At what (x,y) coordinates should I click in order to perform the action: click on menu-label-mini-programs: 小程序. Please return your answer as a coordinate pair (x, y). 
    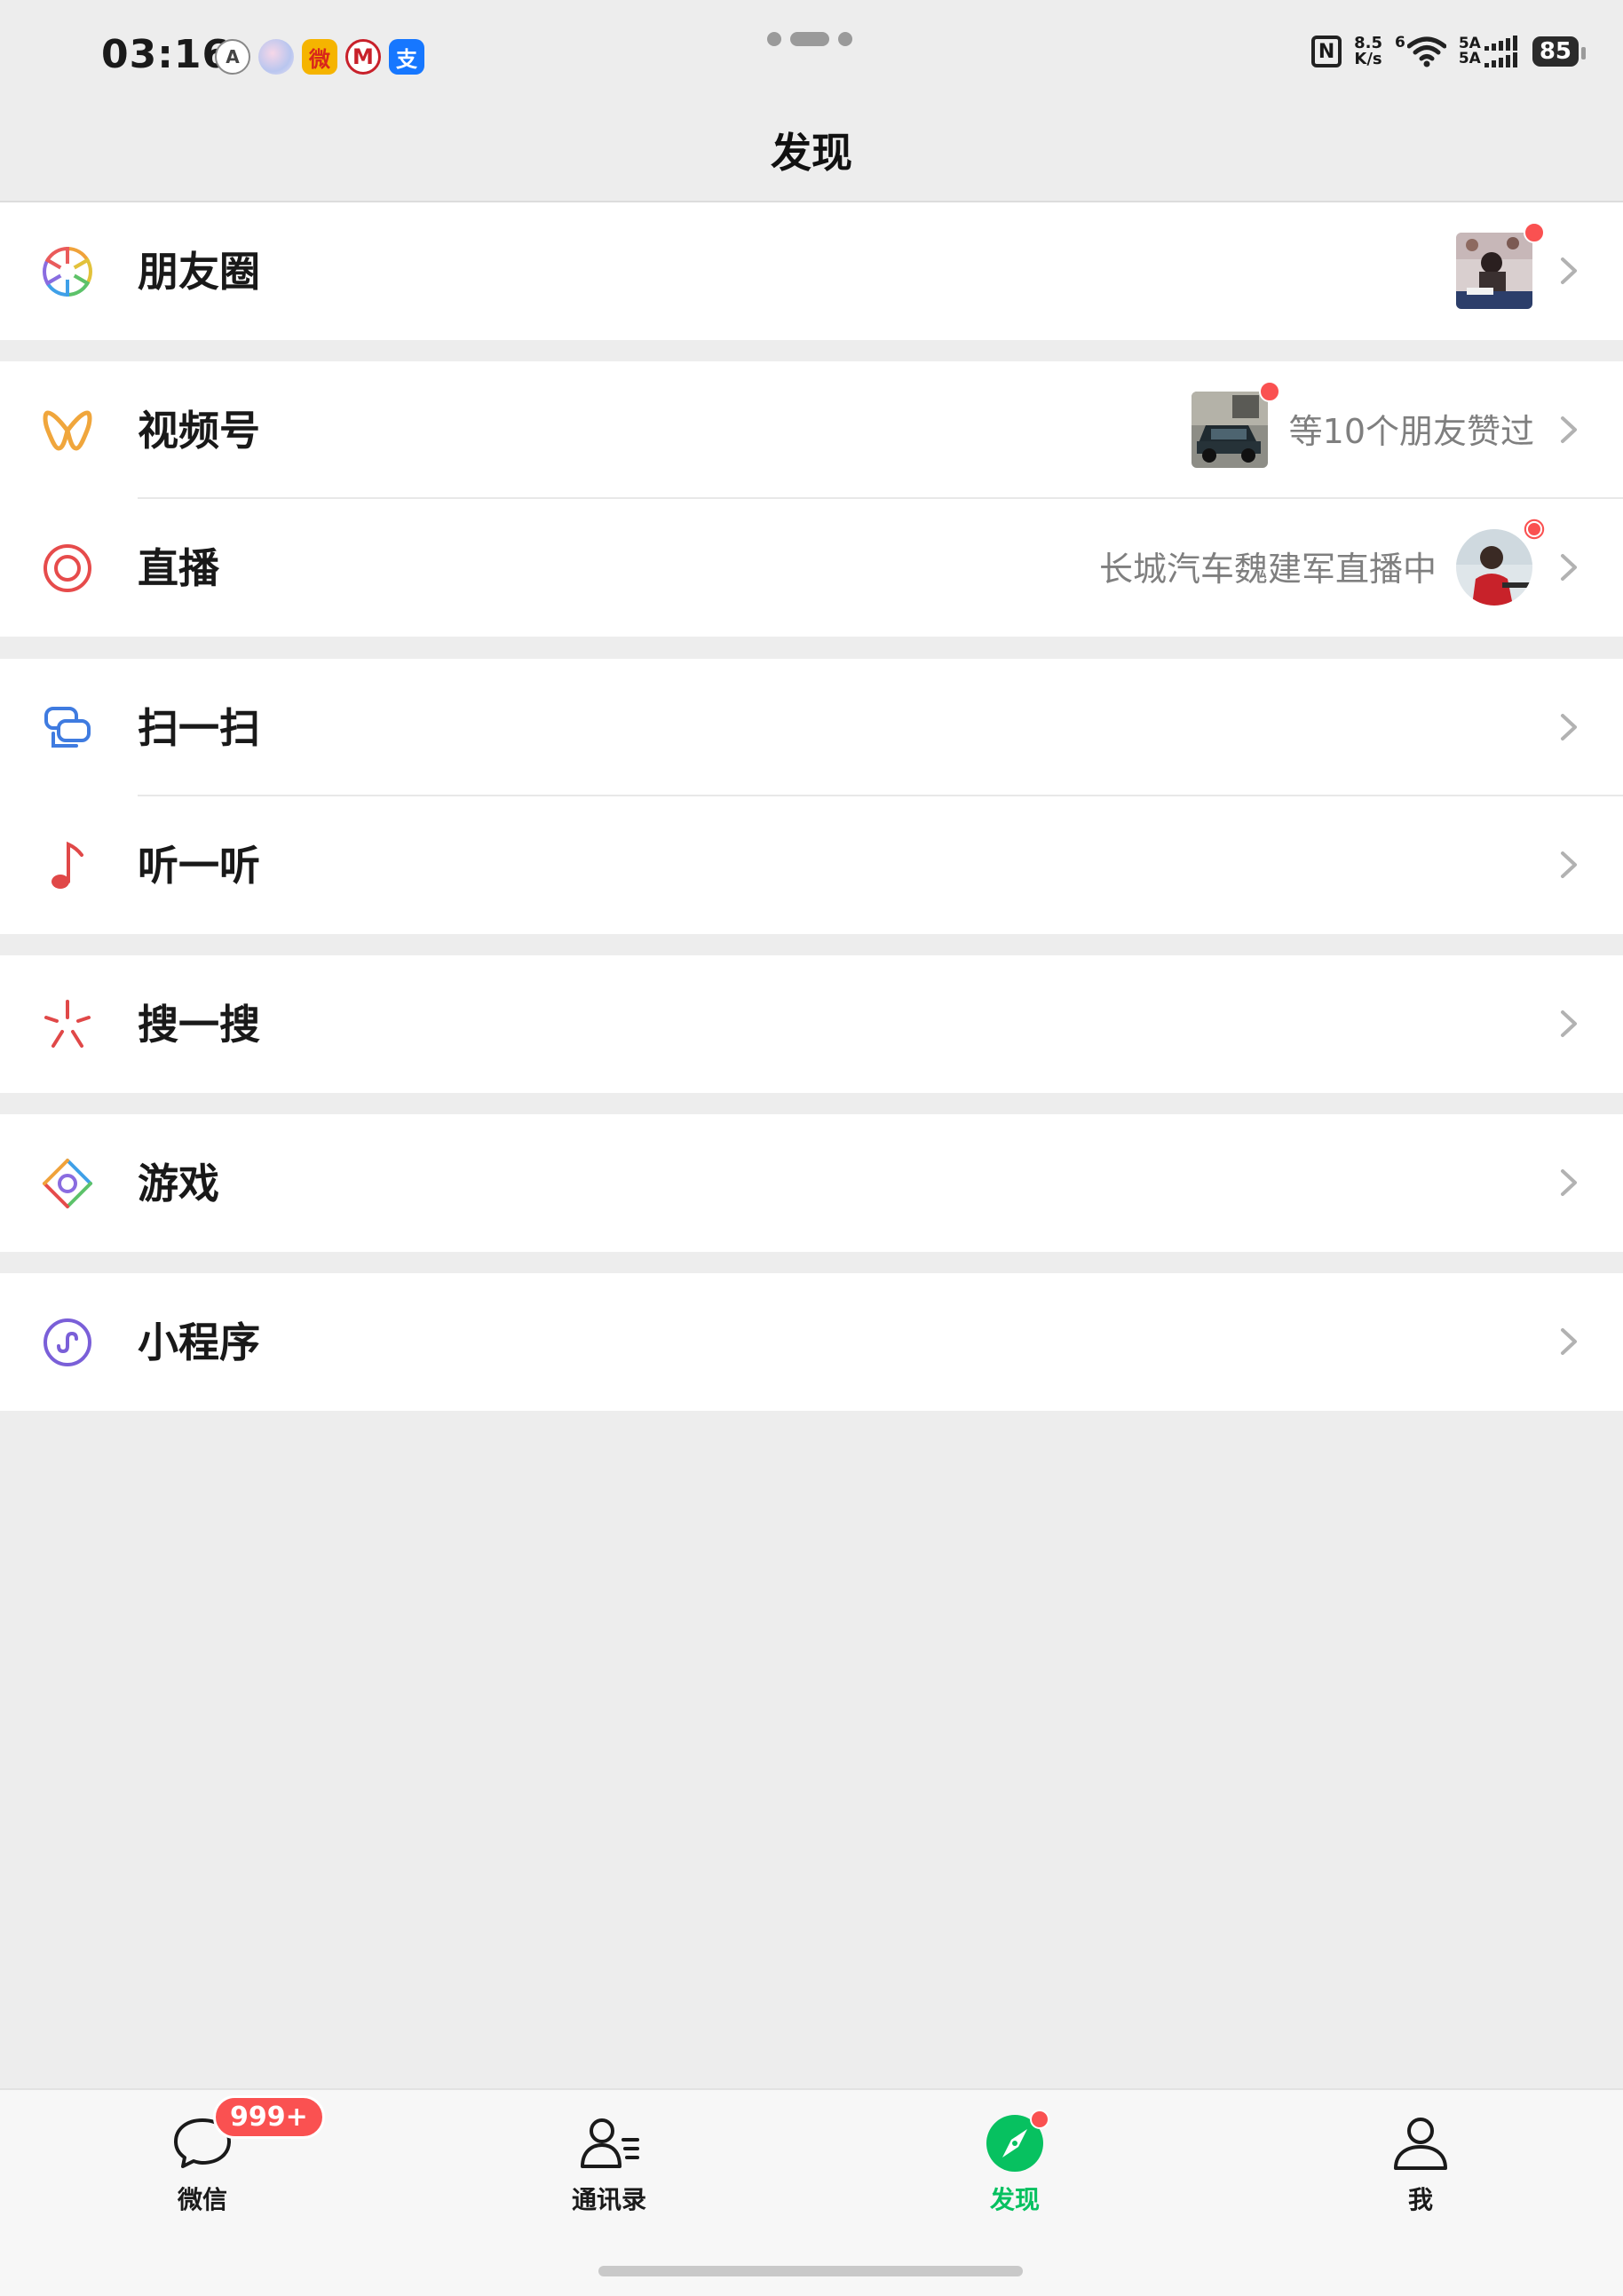
    Looking at the image, I should click on (199, 1342).